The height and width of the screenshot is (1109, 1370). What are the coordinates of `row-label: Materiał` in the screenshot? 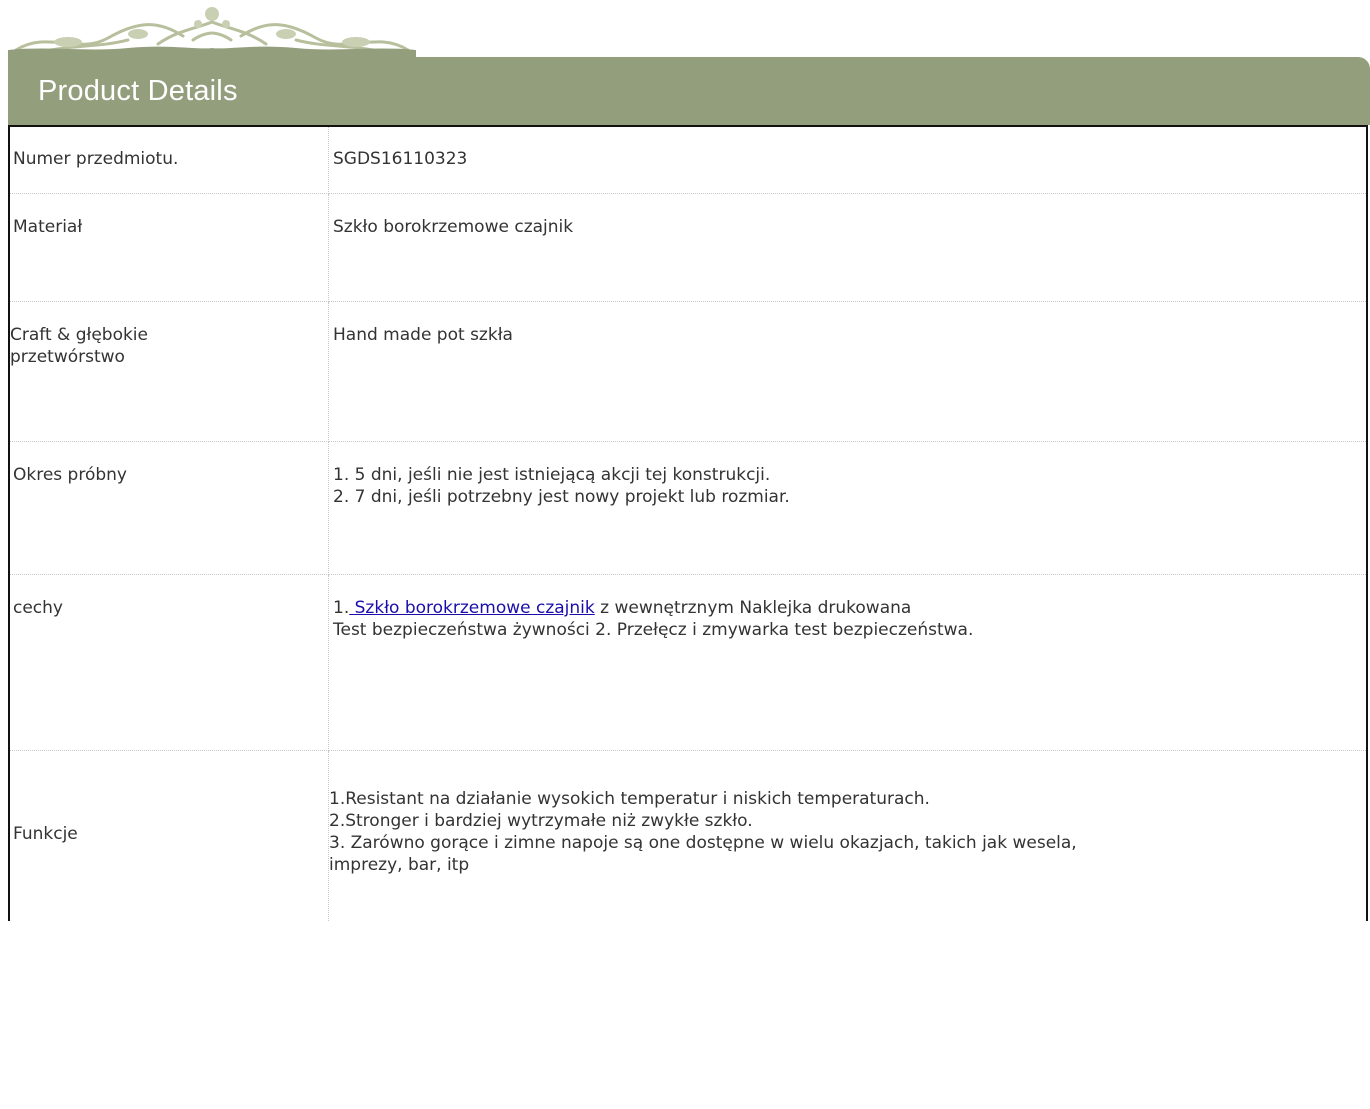 It's located at (48, 227).